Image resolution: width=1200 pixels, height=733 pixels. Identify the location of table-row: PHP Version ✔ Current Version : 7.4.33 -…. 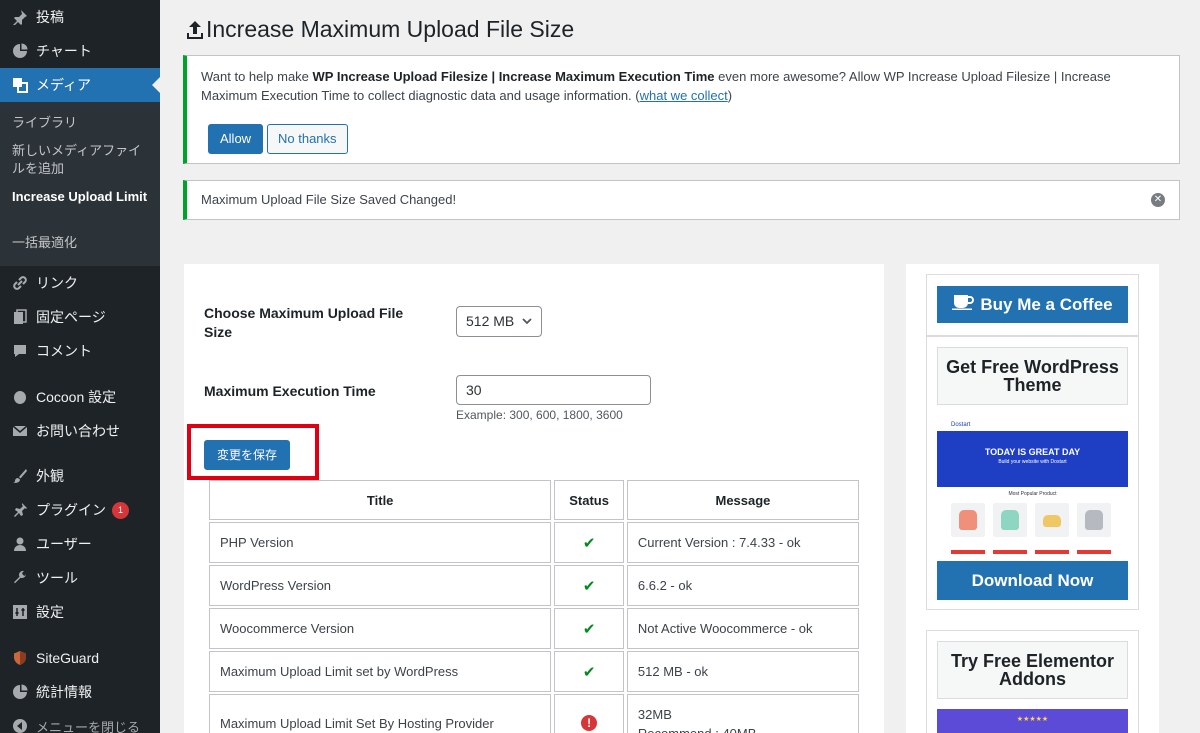
(534, 542).